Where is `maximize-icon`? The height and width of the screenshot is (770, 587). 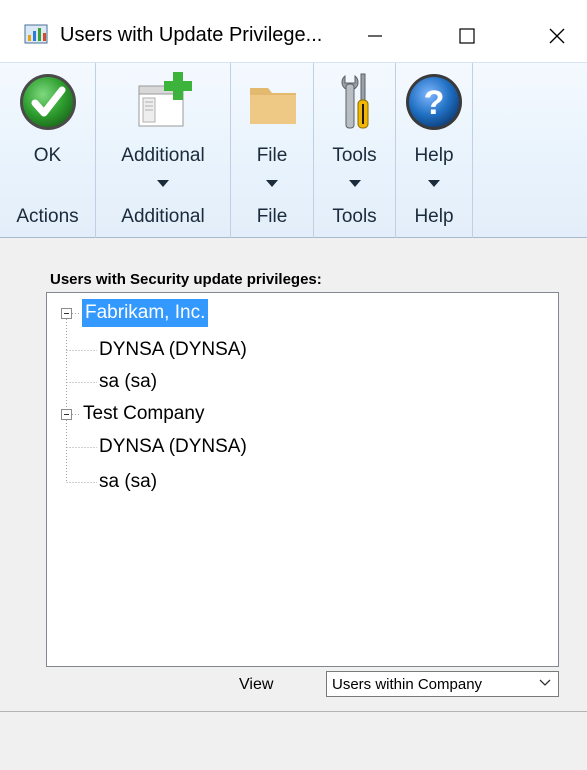 maximize-icon is located at coordinates (467, 36).